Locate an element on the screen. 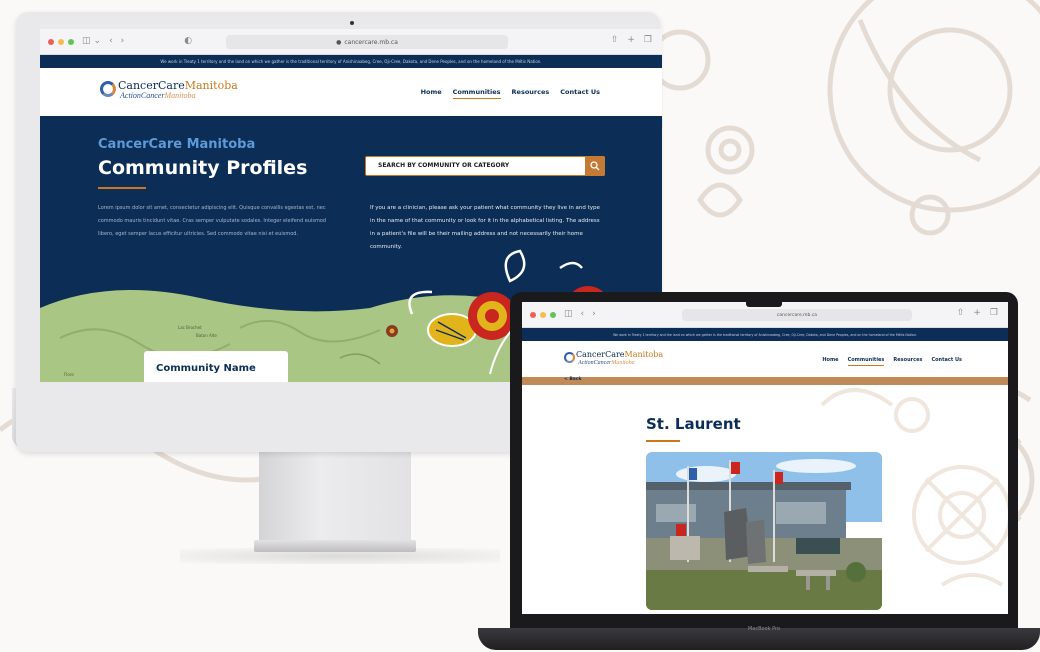 Image resolution: width=1040 pixels, height=652 pixels. back-link: < Back is located at coordinates (572, 380).